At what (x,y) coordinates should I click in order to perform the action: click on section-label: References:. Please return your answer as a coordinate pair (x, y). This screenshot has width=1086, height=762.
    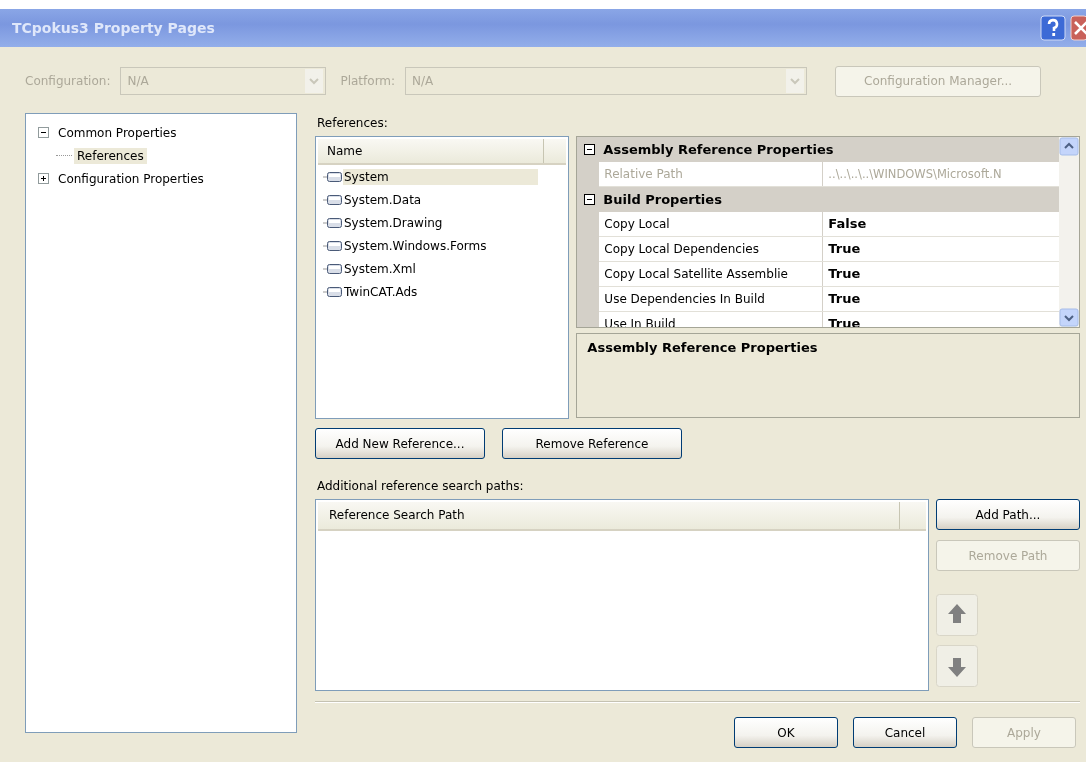
    Looking at the image, I should click on (352, 123).